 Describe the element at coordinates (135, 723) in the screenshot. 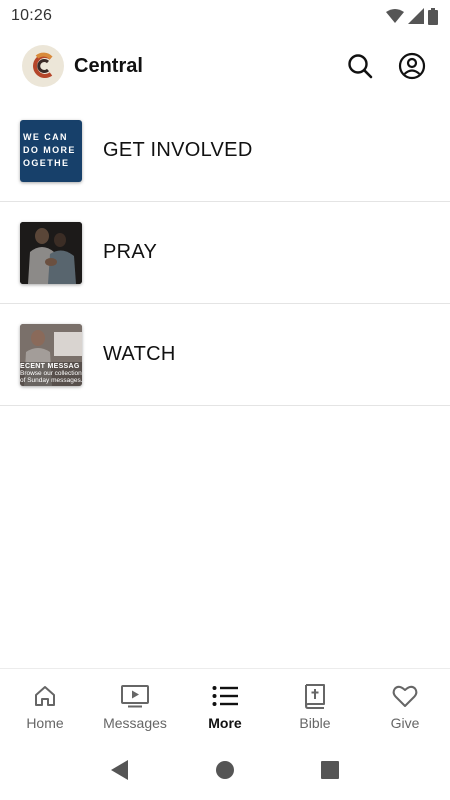

I see `nav-label: Messages` at that location.